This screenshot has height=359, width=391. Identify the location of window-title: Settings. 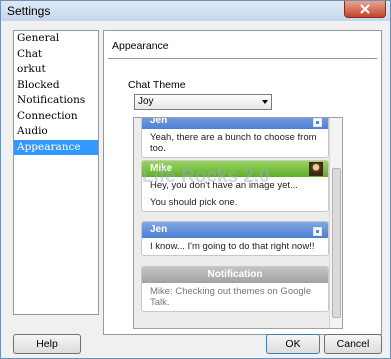
(29, 11).